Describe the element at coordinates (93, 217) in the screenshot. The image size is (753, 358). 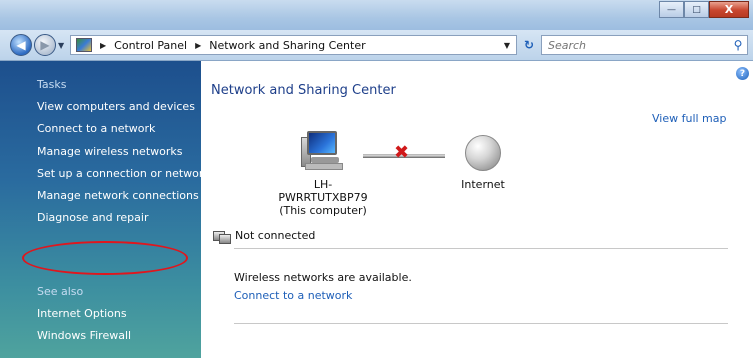
I see `sidebar-item-diagnose-repair: Diagnose and repair` at that location.